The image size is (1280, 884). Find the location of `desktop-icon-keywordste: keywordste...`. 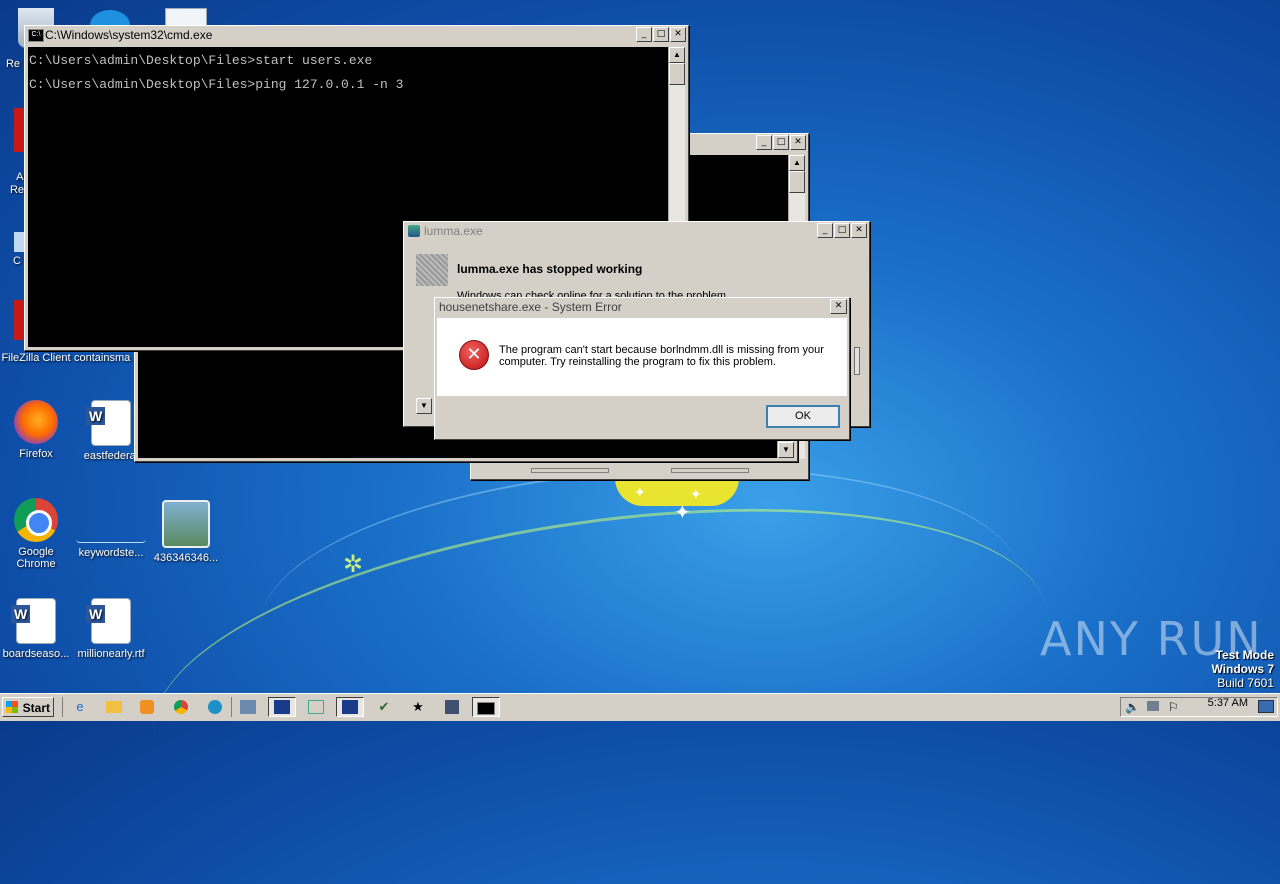

desktop-icon-keywordste: keywordste... is located at coordinates (111, 535).